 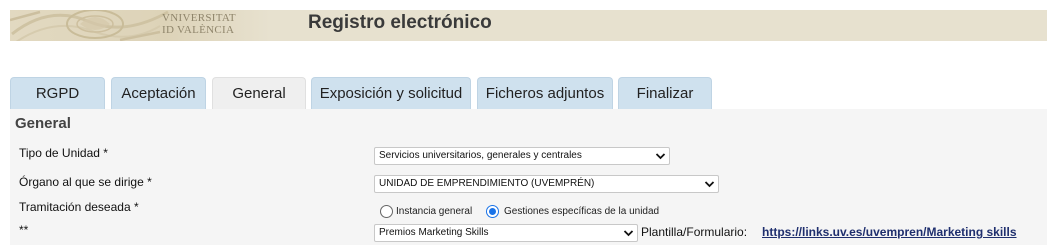 What do you see at coordinates (386, 211) in the screenshot?
I see `instancia-general-radio` at bounding box center [386, 211].